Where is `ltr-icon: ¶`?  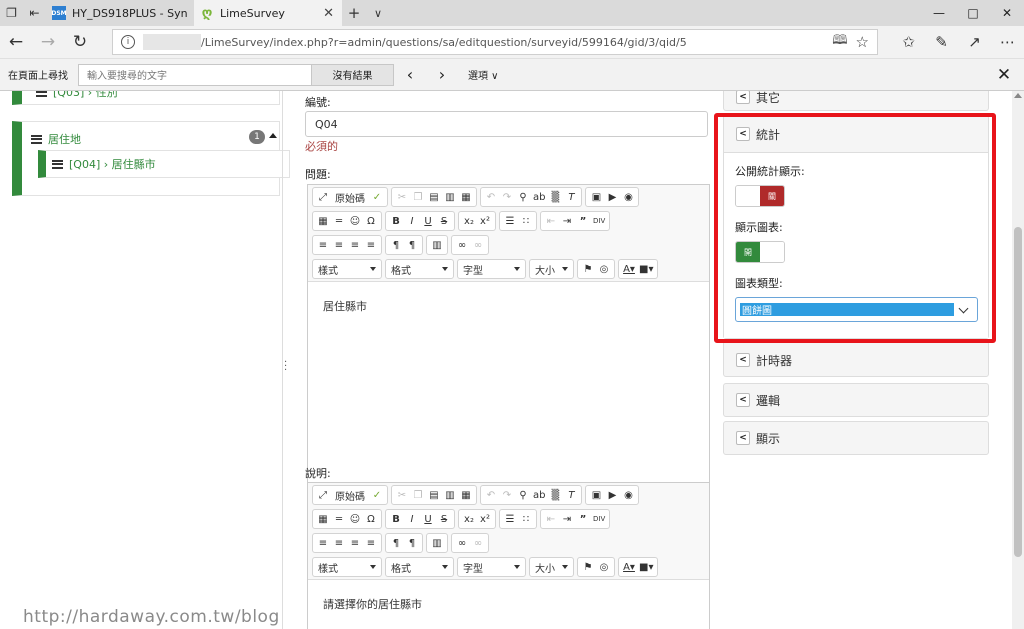 ltr-icon: ¶ is located at coordinates (396, 245).